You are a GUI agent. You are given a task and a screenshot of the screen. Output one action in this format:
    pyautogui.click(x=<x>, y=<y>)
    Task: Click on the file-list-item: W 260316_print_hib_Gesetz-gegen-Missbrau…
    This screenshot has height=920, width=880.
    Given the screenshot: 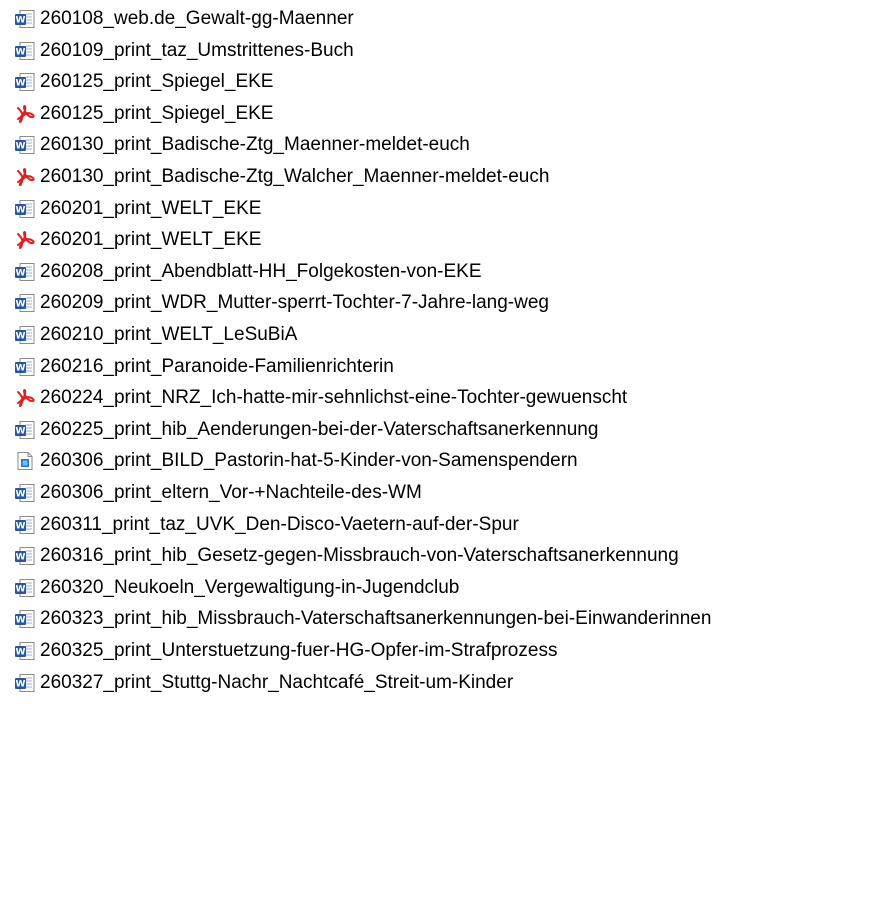 What is the action you would take?
    pyautogui.click(x=346, y=556)
    